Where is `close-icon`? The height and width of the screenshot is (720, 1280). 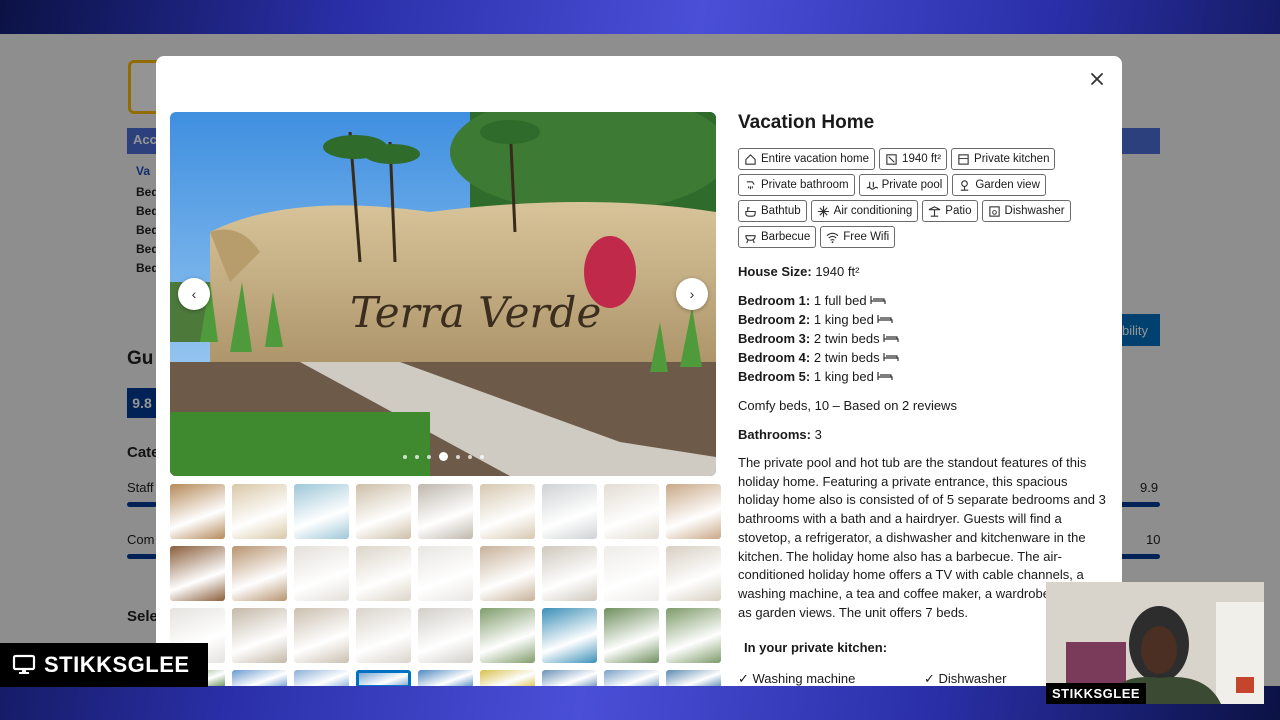
close-icon is located at coordinates (1097, 79).